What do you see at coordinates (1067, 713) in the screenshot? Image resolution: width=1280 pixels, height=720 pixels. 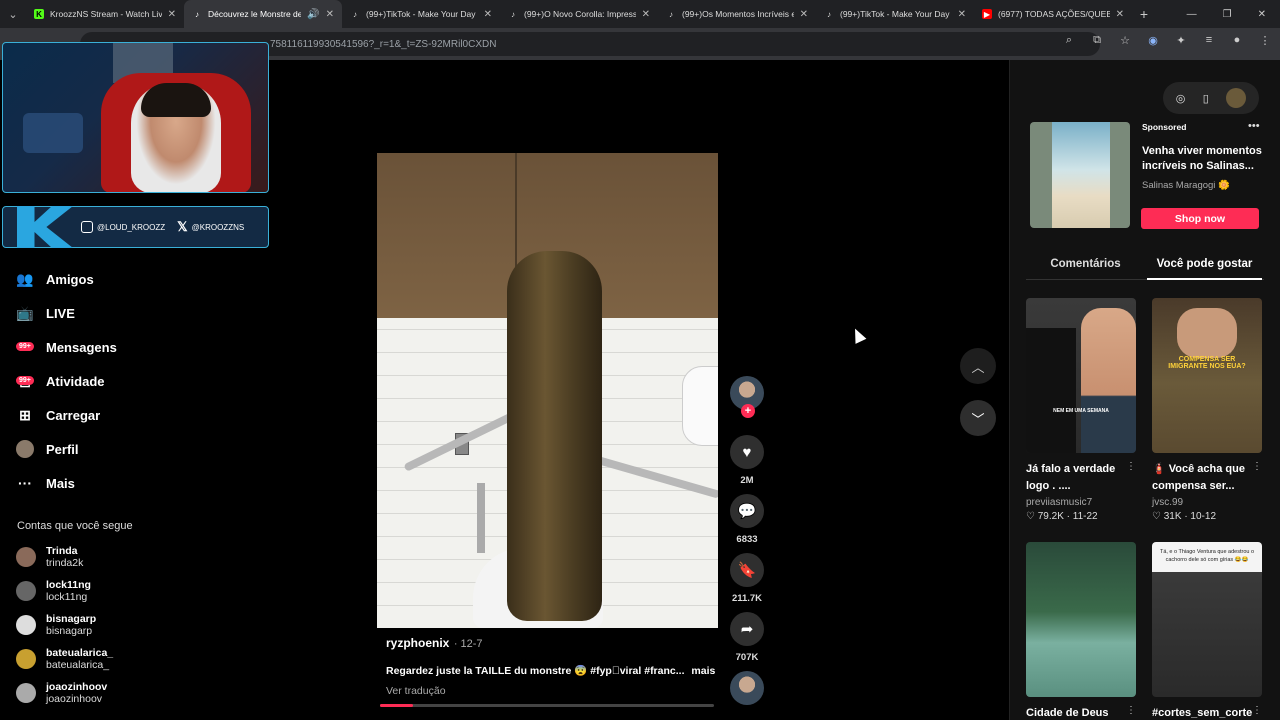 I see `recommendation-title: Cidade de Deus` at bounding box center [1067, 713].